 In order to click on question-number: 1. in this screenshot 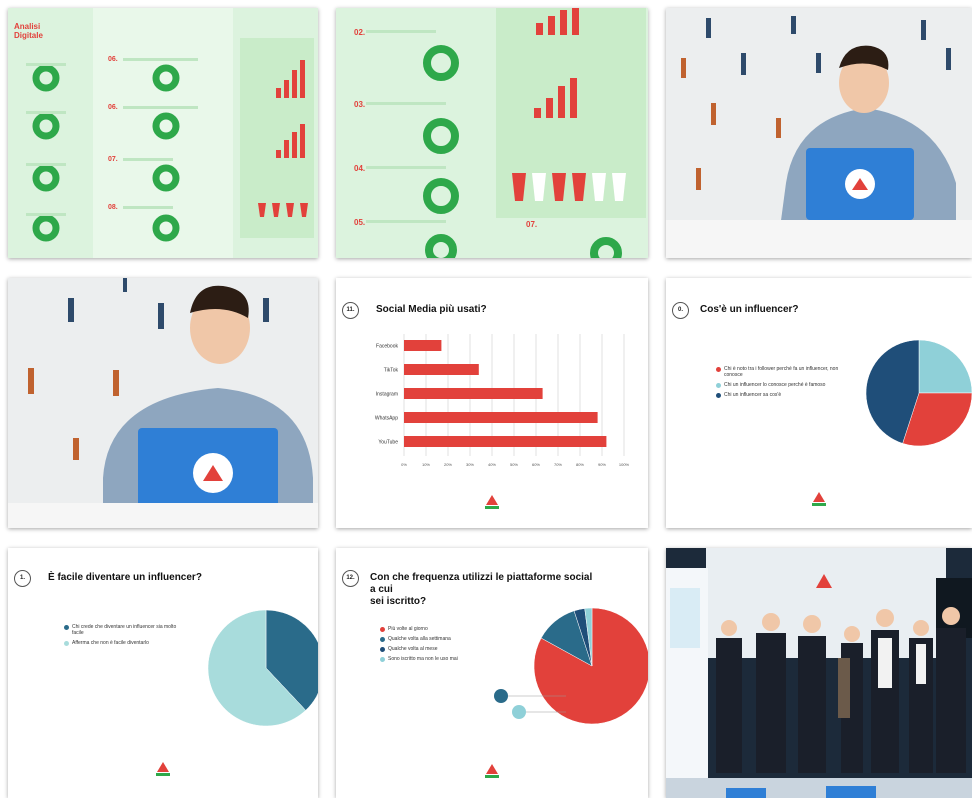, I will do `click(22, 578)`.